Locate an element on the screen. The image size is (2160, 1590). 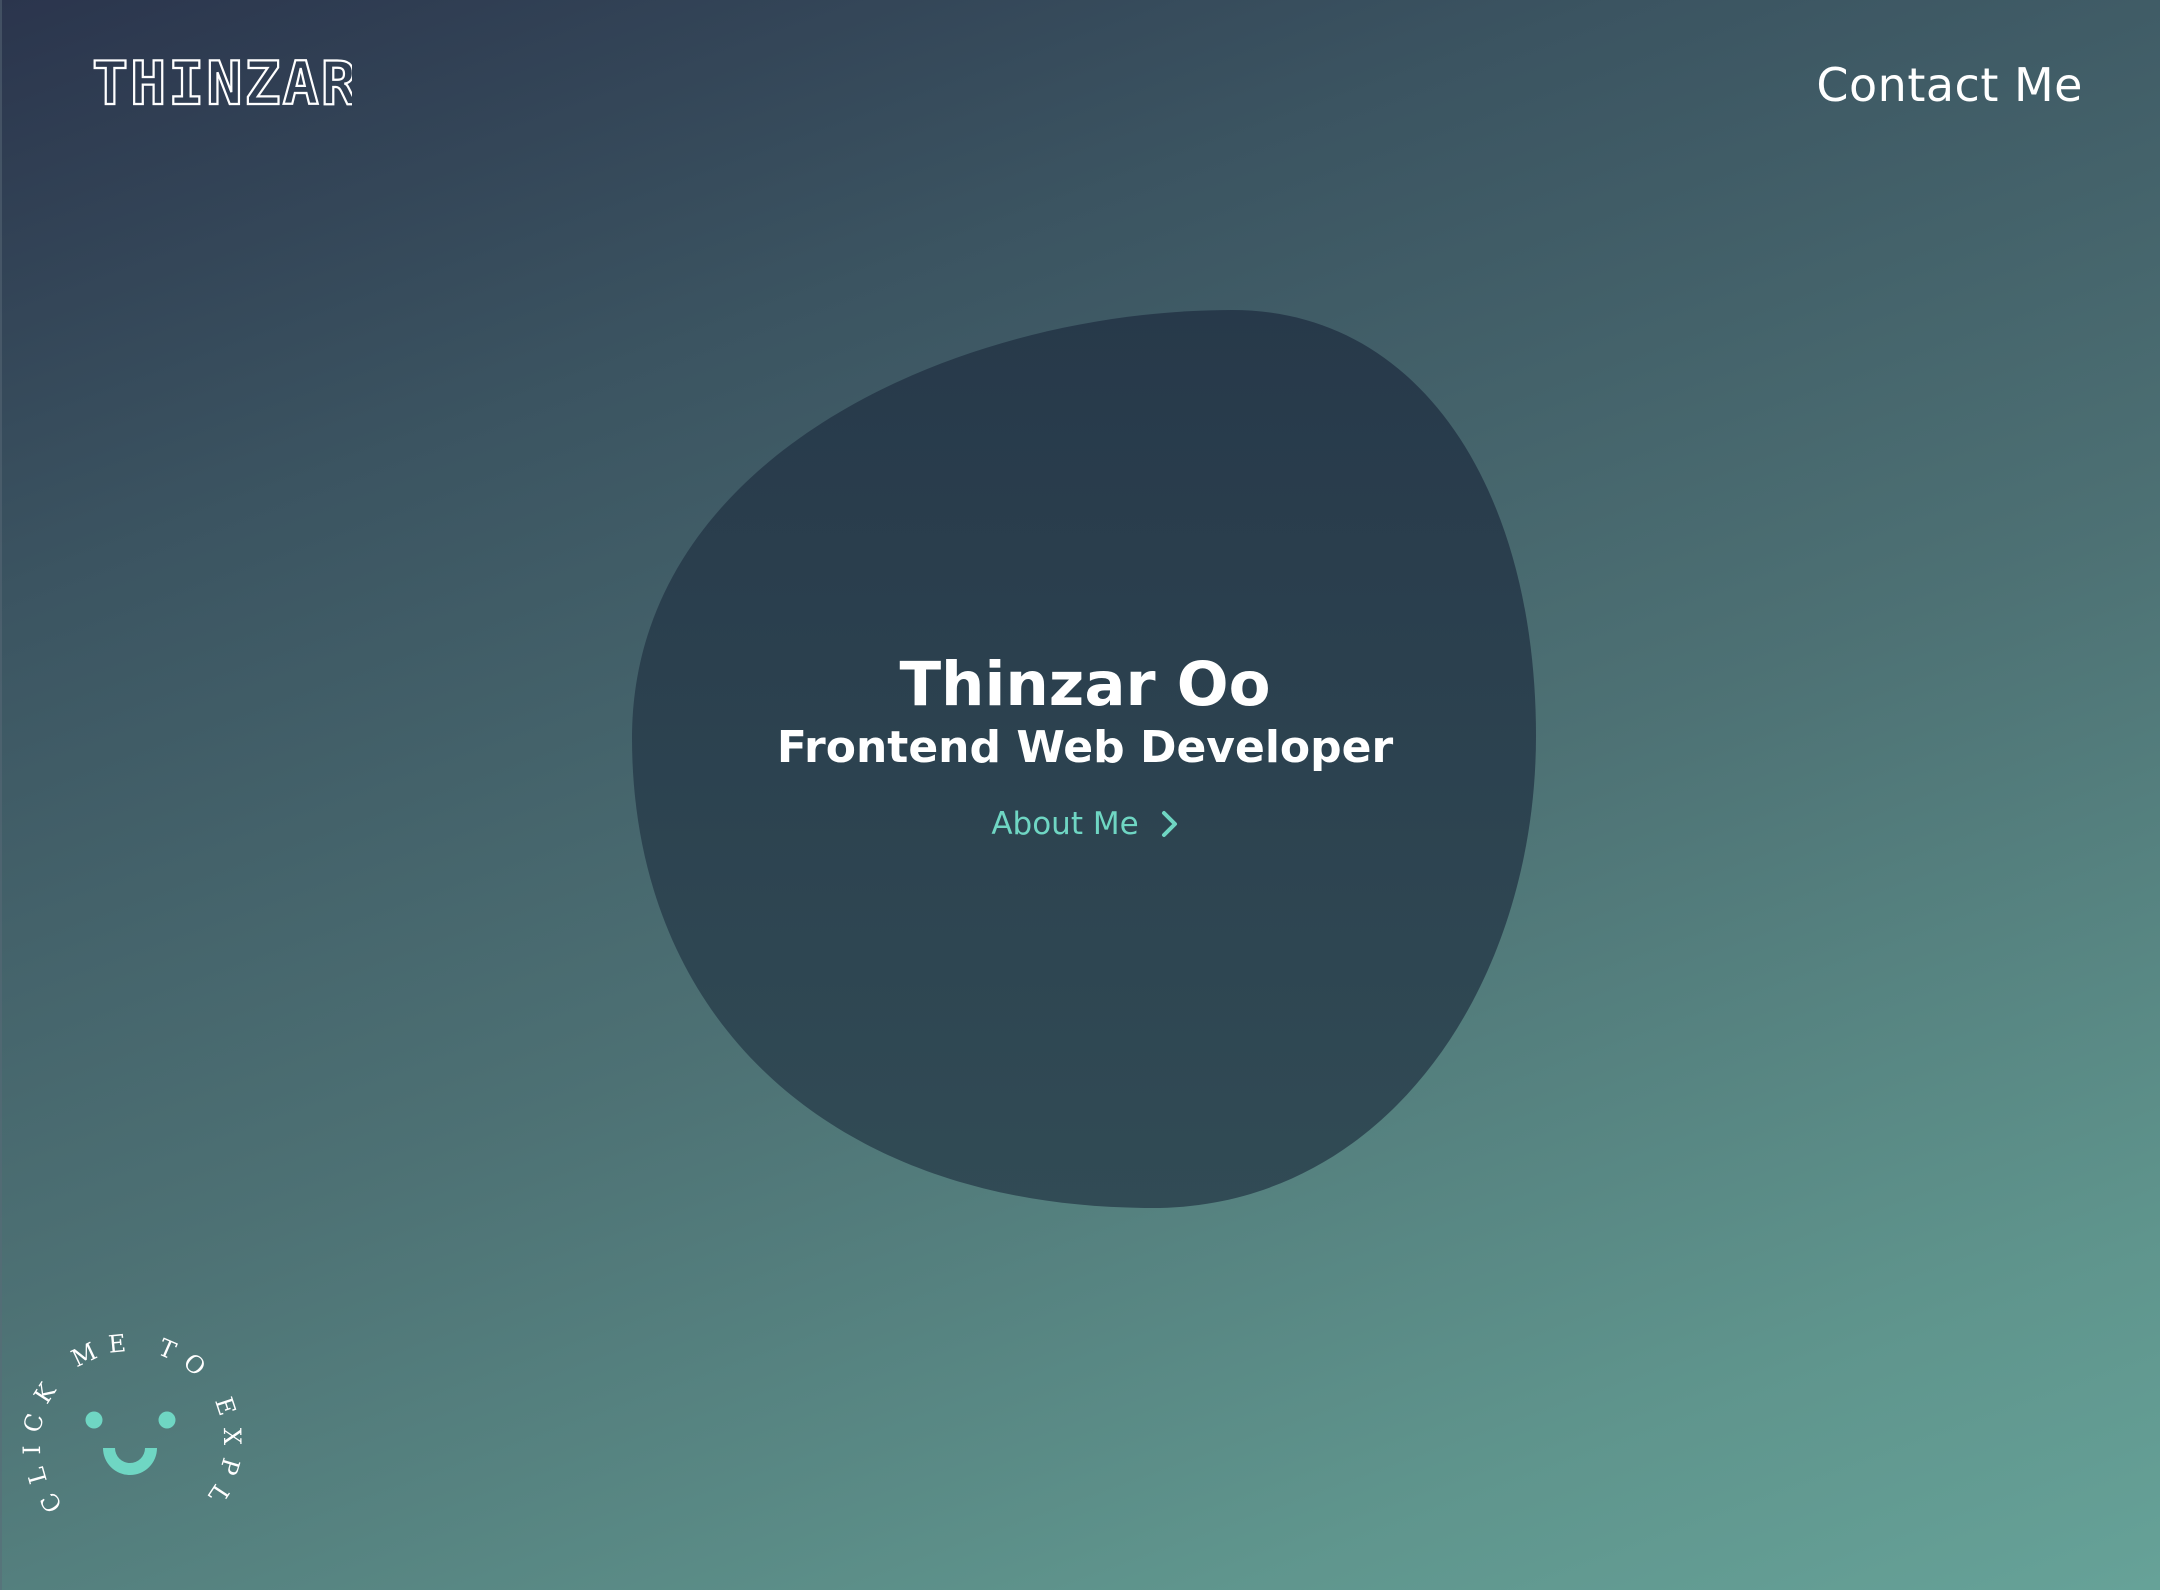
badge-circular-text: CLICK ME TO EXPLORE! is located at coordinates (129, 1421).